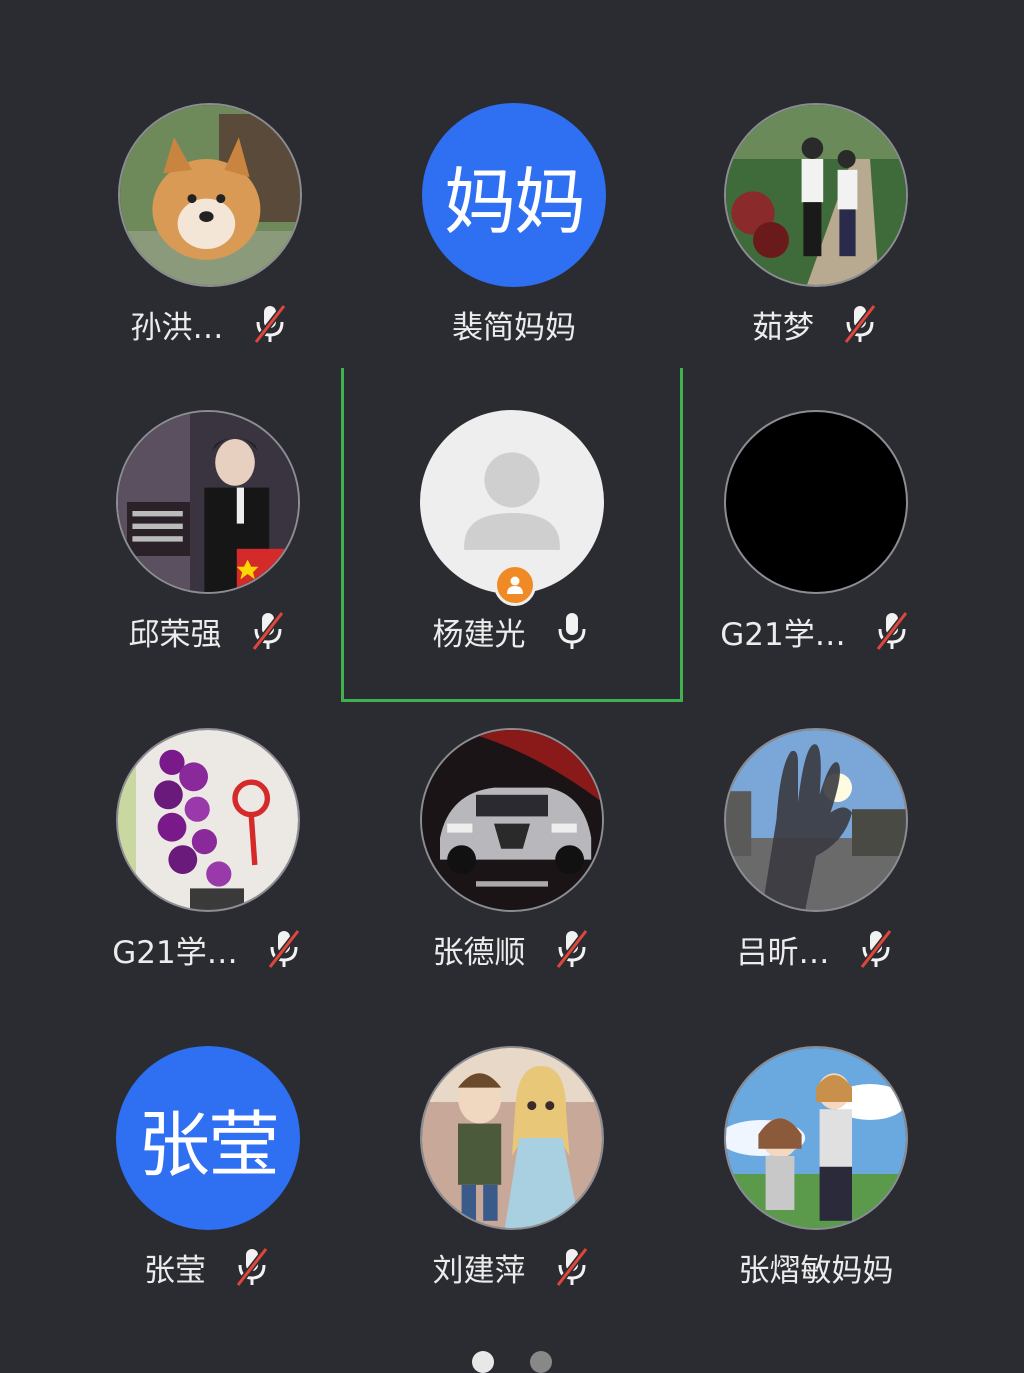 This screenshot has height=1373, width=1024. I want to click on participant-name: 邱荣强, so click(175, 634).